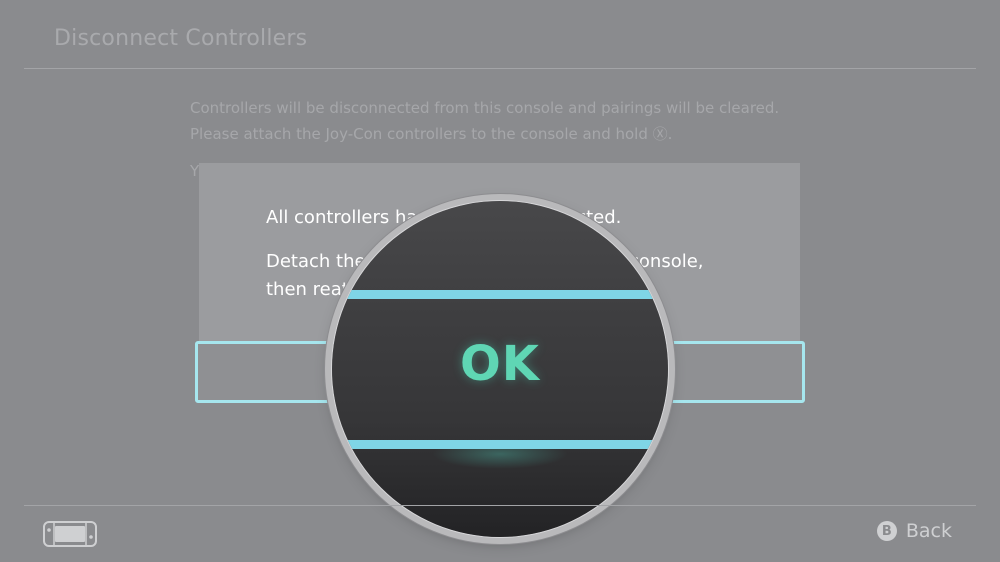 Image resolution: width=1000 pixels, height=562 pixels. I want to click on handheld-console-icon, so click(70, 534).